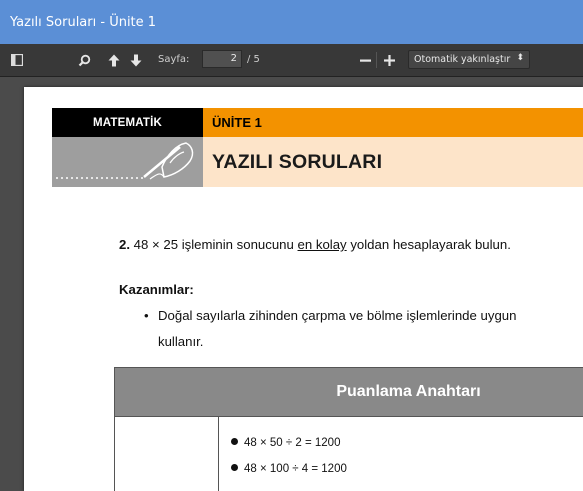 This screenshot has width=583, height=491. I want to click on writing-hand-icon, so click(127, 162).